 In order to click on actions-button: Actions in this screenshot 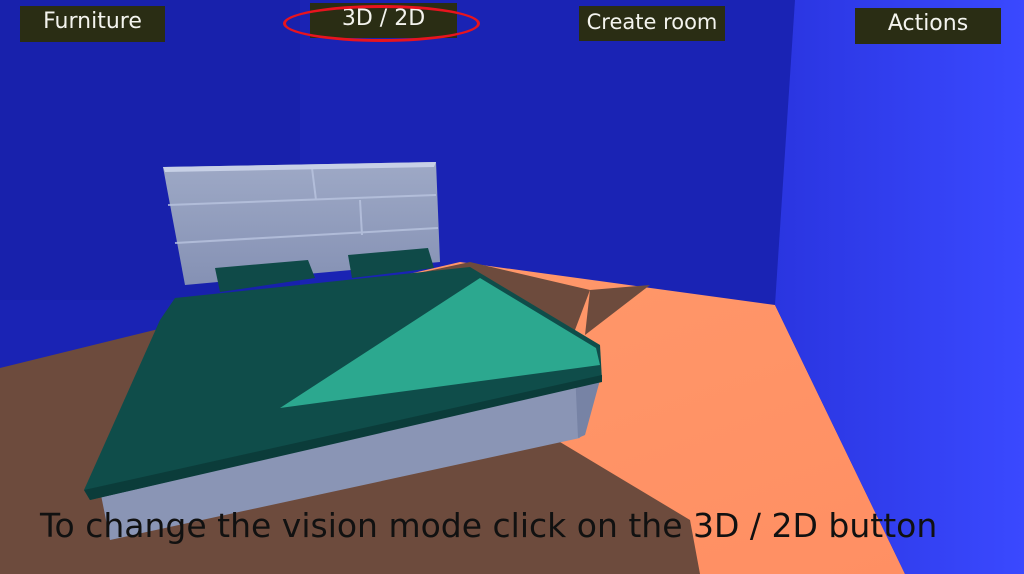, I will do `click(928, 26)`.